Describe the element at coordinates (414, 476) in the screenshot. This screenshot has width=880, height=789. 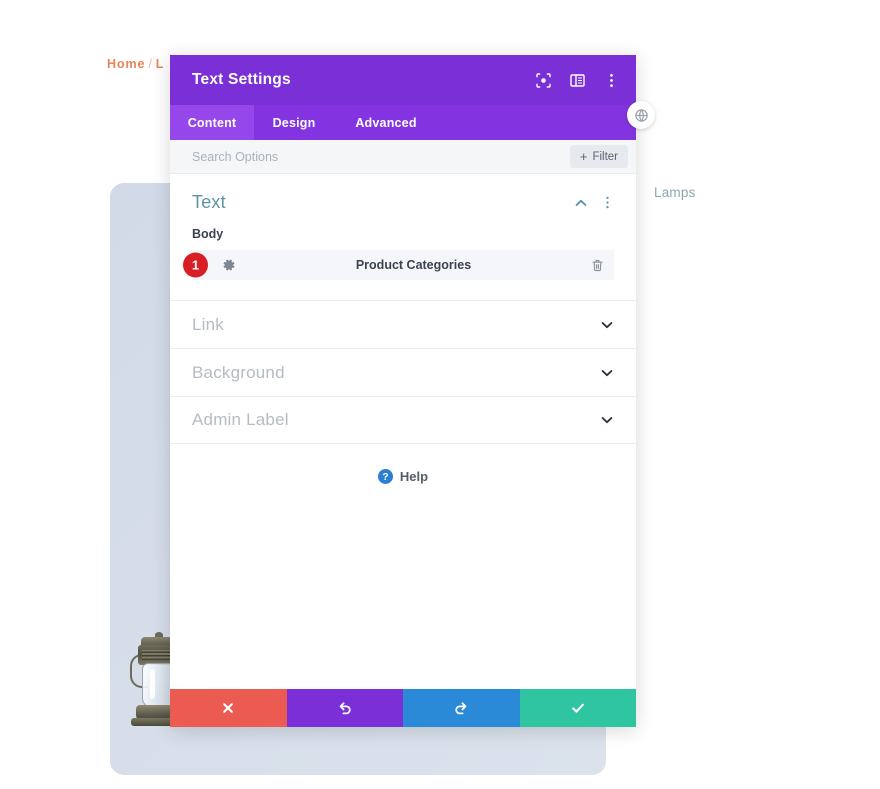
I see `help-label: Help` at that location.